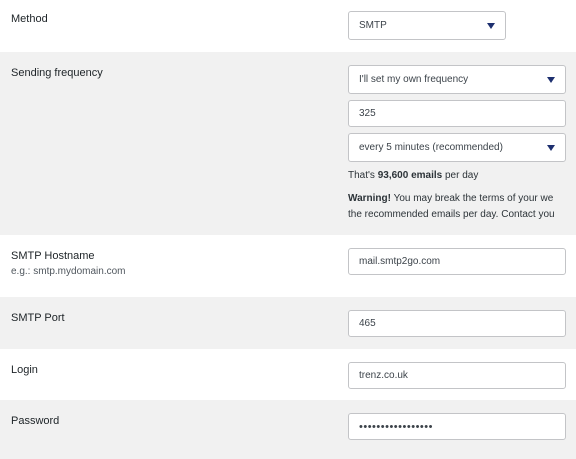  What do you see at coordinates (29, 19) in the screenshot?
I see `method-label: Method` at bounding box center [29, 19].